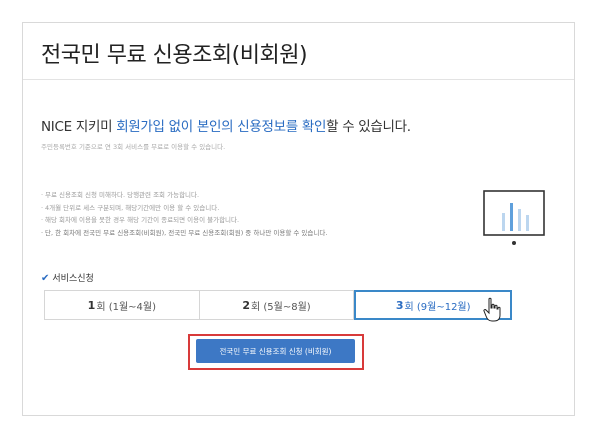 Image resolution: width=601 pixels, height=443 pixels. What do you see at coordinates (298, 79) in the screenshot?
I see `title-divider` at bounding box center [298, 79].